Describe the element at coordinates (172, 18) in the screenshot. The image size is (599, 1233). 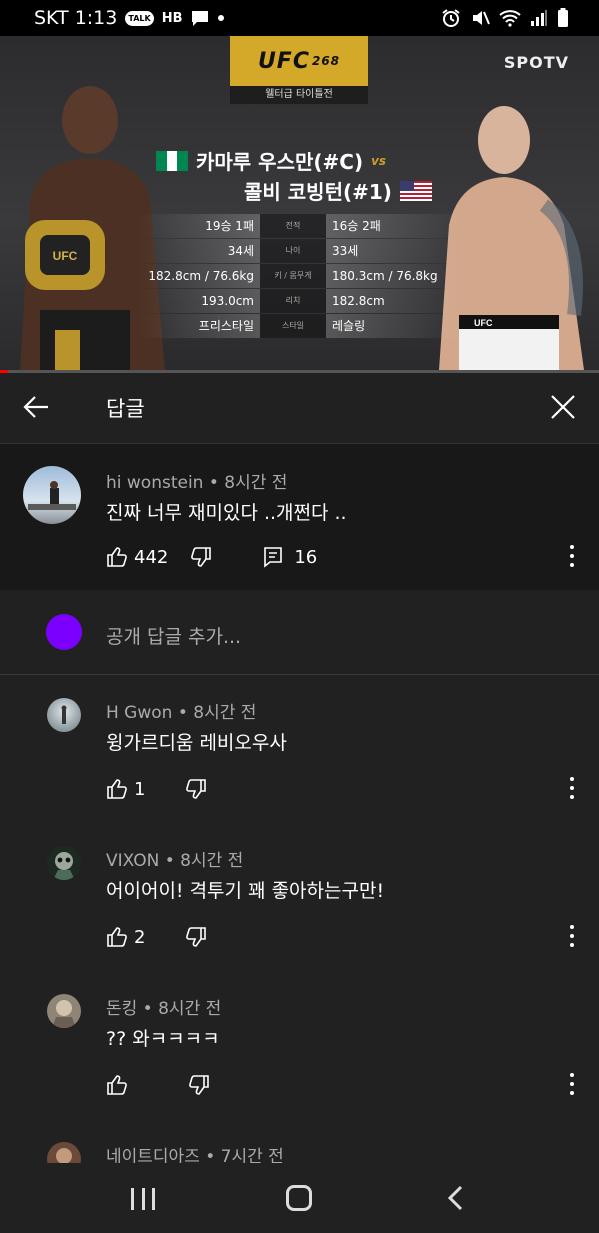
I see `hb-icon: HB` at that location.